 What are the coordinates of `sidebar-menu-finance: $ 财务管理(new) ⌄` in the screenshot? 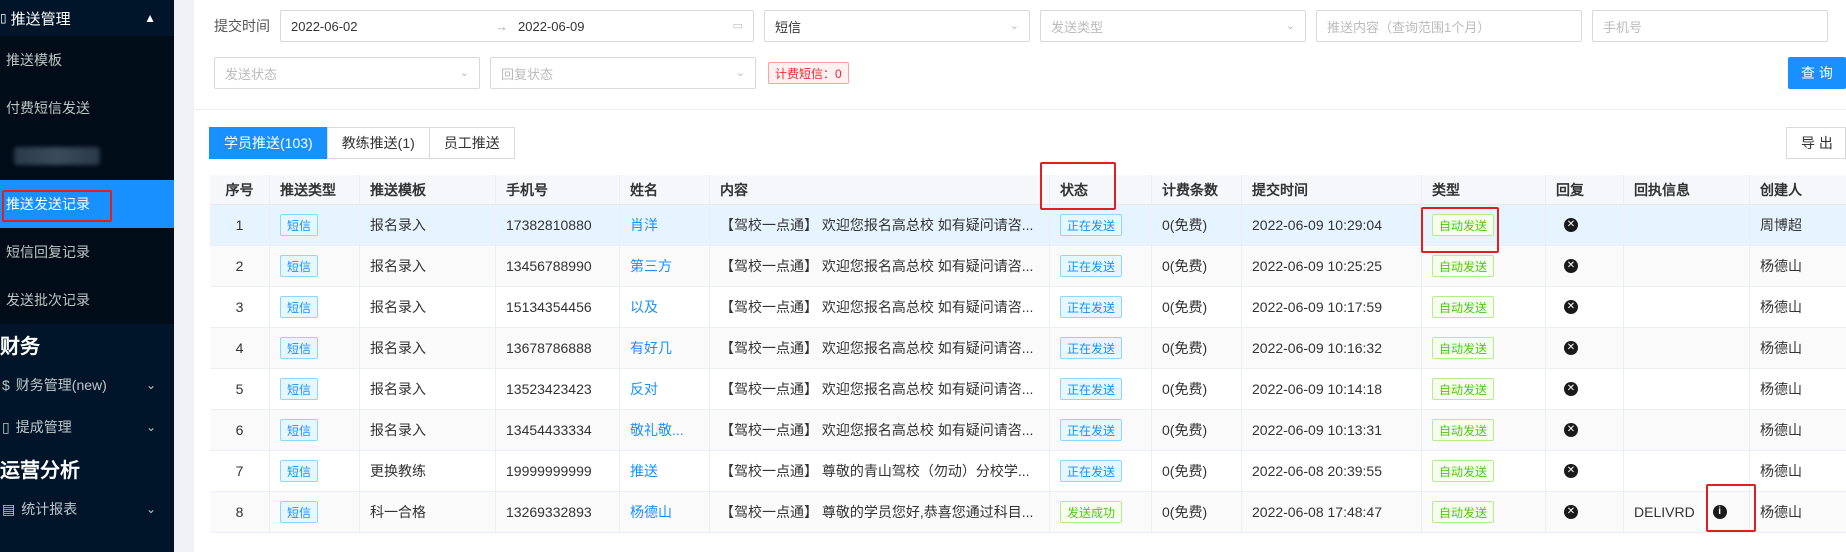 It's located at (87, 385).